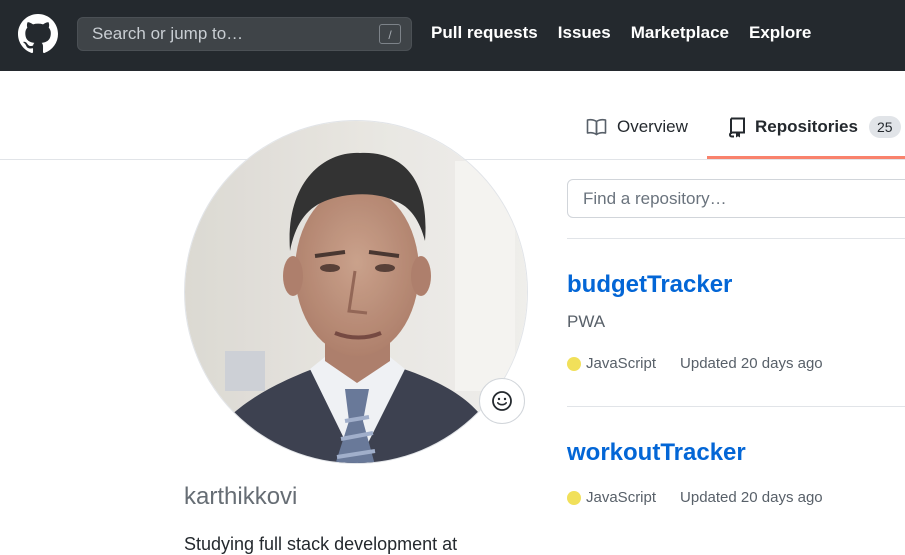  What do you see at coordinates (232, 34) in the screenshot?
I see `search-input` at bounding box center [232, 34].